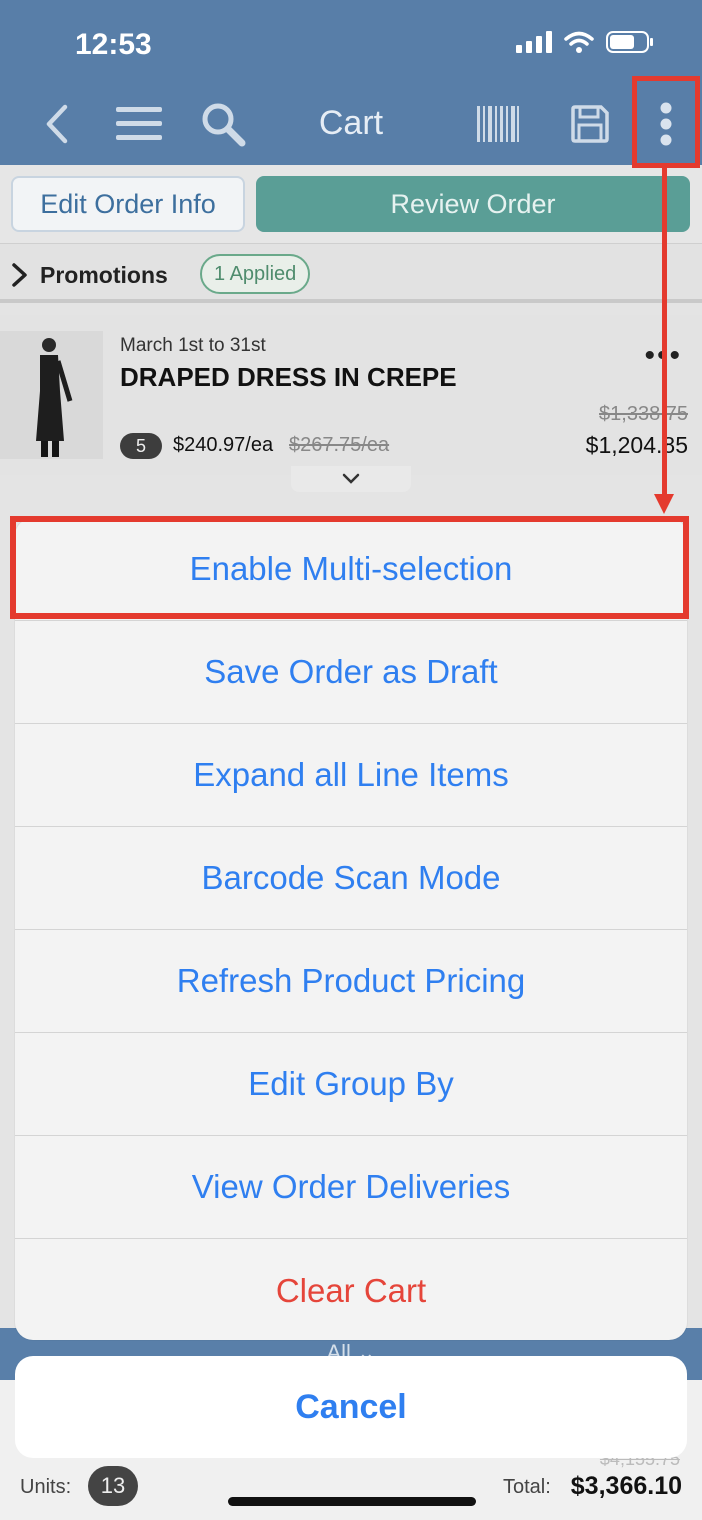 The image size is (702, 1520). What do you see at coordinates (666, 122) in the screenshot?
I see `more-options-highlight` at bounding box center [666, 122].